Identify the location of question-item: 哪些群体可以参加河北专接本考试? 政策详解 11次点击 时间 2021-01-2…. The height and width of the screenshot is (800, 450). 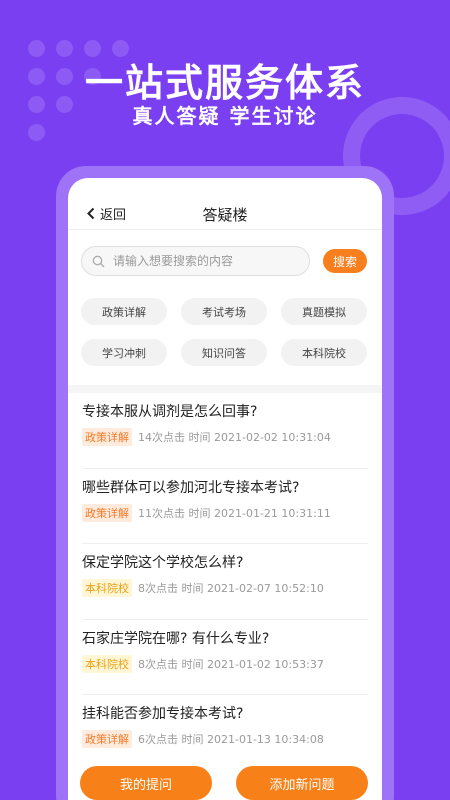
(225, 507).